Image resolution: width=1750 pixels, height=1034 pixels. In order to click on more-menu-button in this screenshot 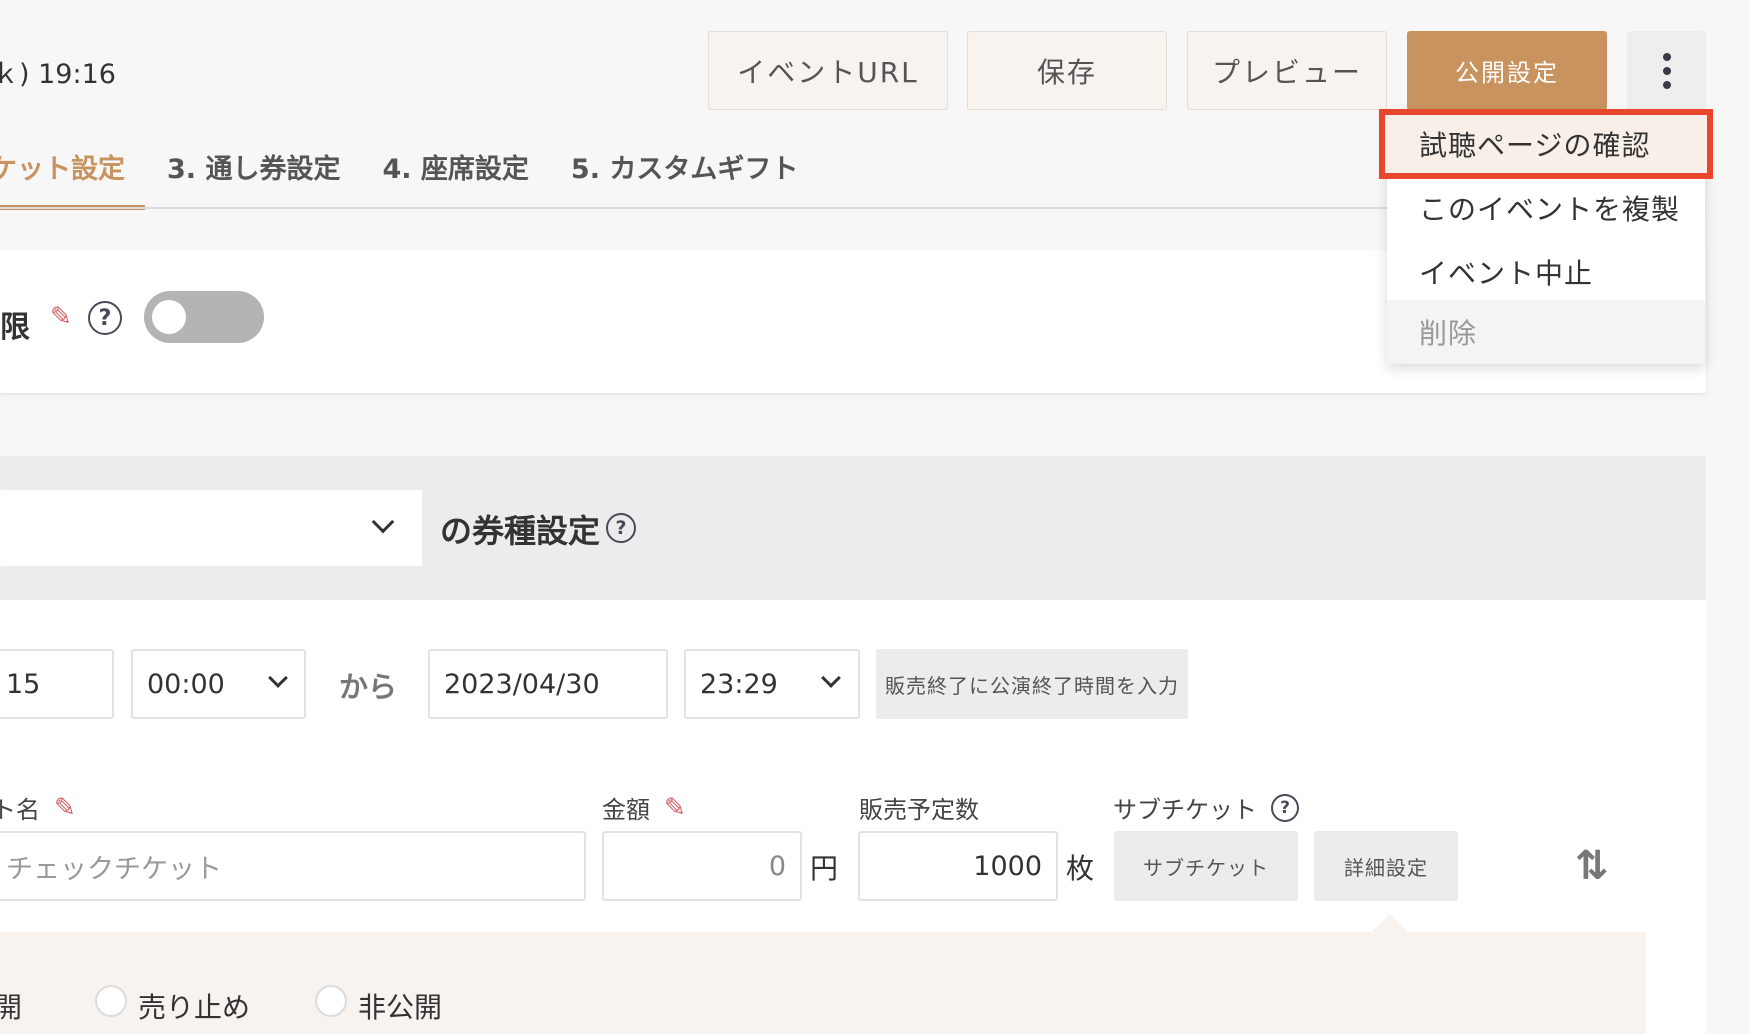, I will do `click(1666, 70)`.